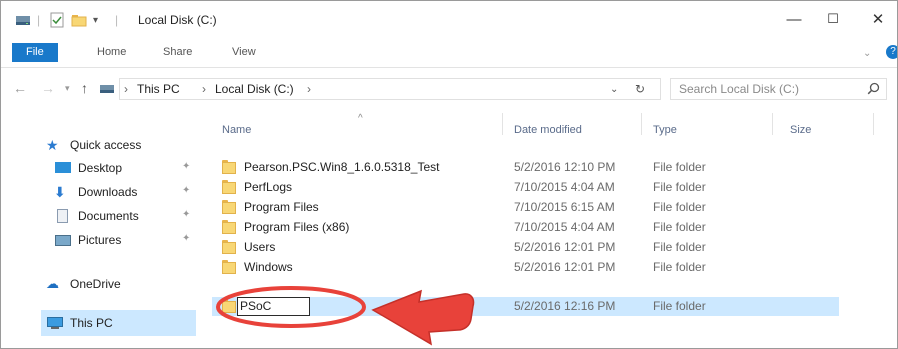 The image size is (898, 349). I want to click on red-arrow-icon, so click(423, 317).